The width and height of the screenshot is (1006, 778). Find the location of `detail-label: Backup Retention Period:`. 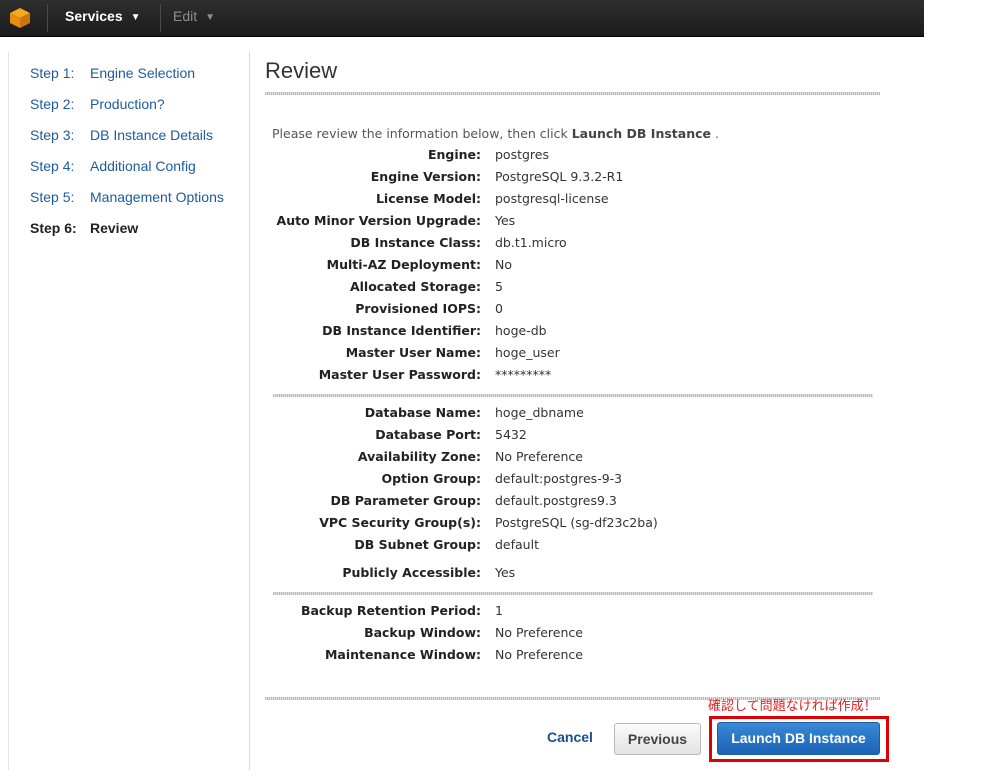

detail-label: Backup Retention Period: is located at coordinates (390, 610).